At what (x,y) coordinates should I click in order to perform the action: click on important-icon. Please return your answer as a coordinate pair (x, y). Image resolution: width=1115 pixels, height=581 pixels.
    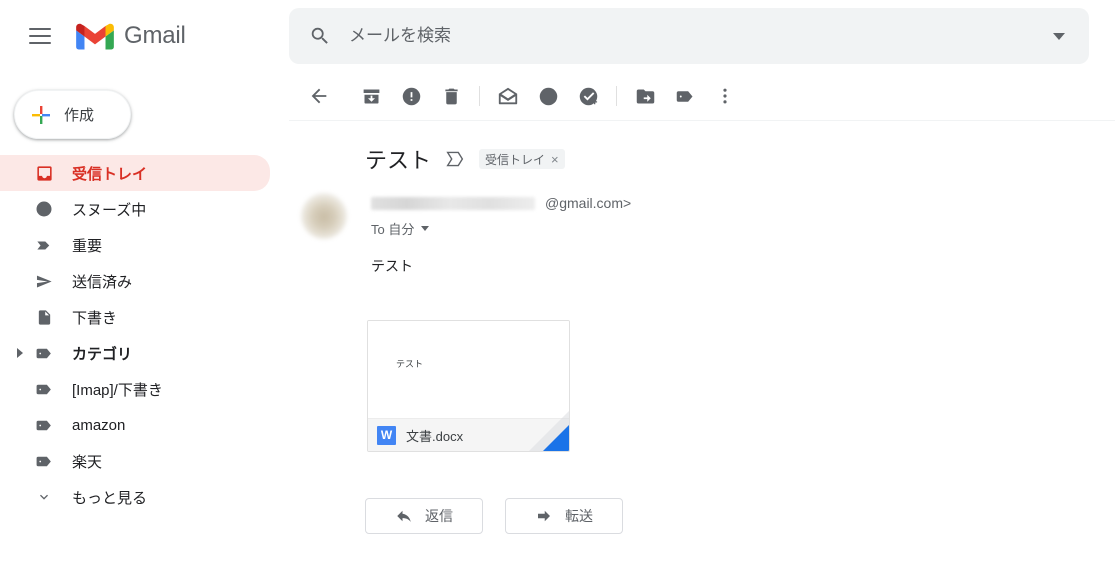
    Looking at the image, I should click on (44, 245).